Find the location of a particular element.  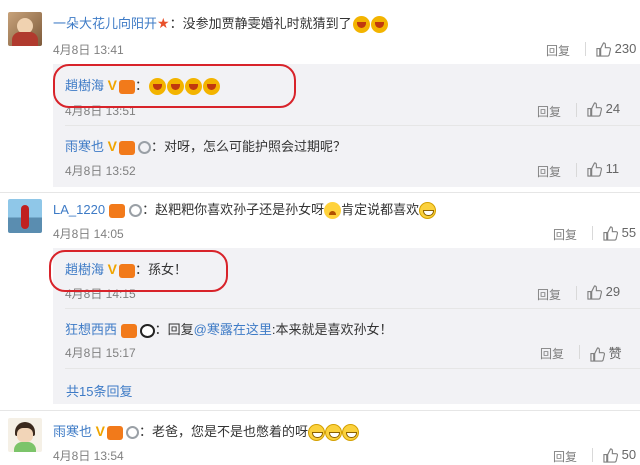

star-badge-icon: ★ is located at coordinates (163, 23).